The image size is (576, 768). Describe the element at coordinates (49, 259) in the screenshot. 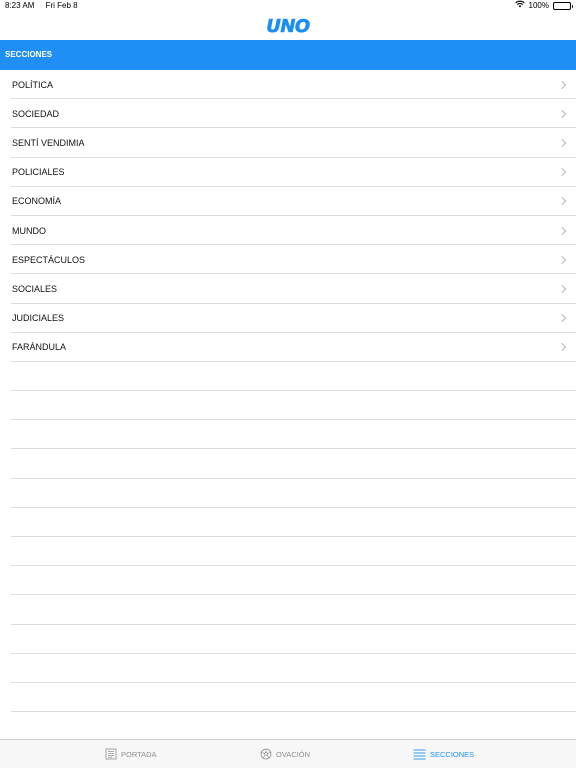

I see `section-label: ESPECTÁCULOS` at that location.